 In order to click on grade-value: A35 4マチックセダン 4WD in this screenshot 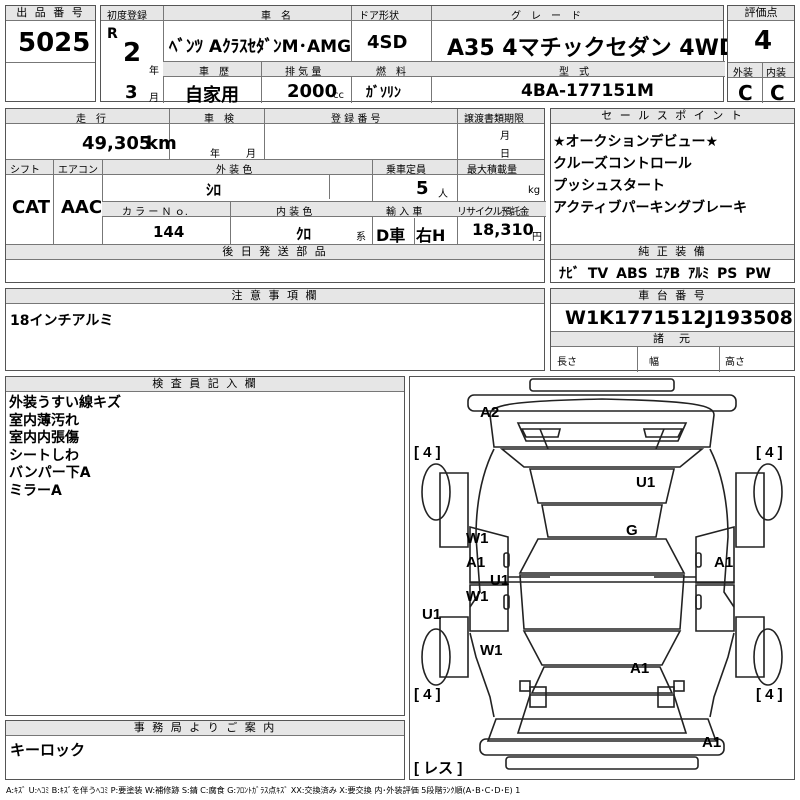, I will do `click(592, 48)`.